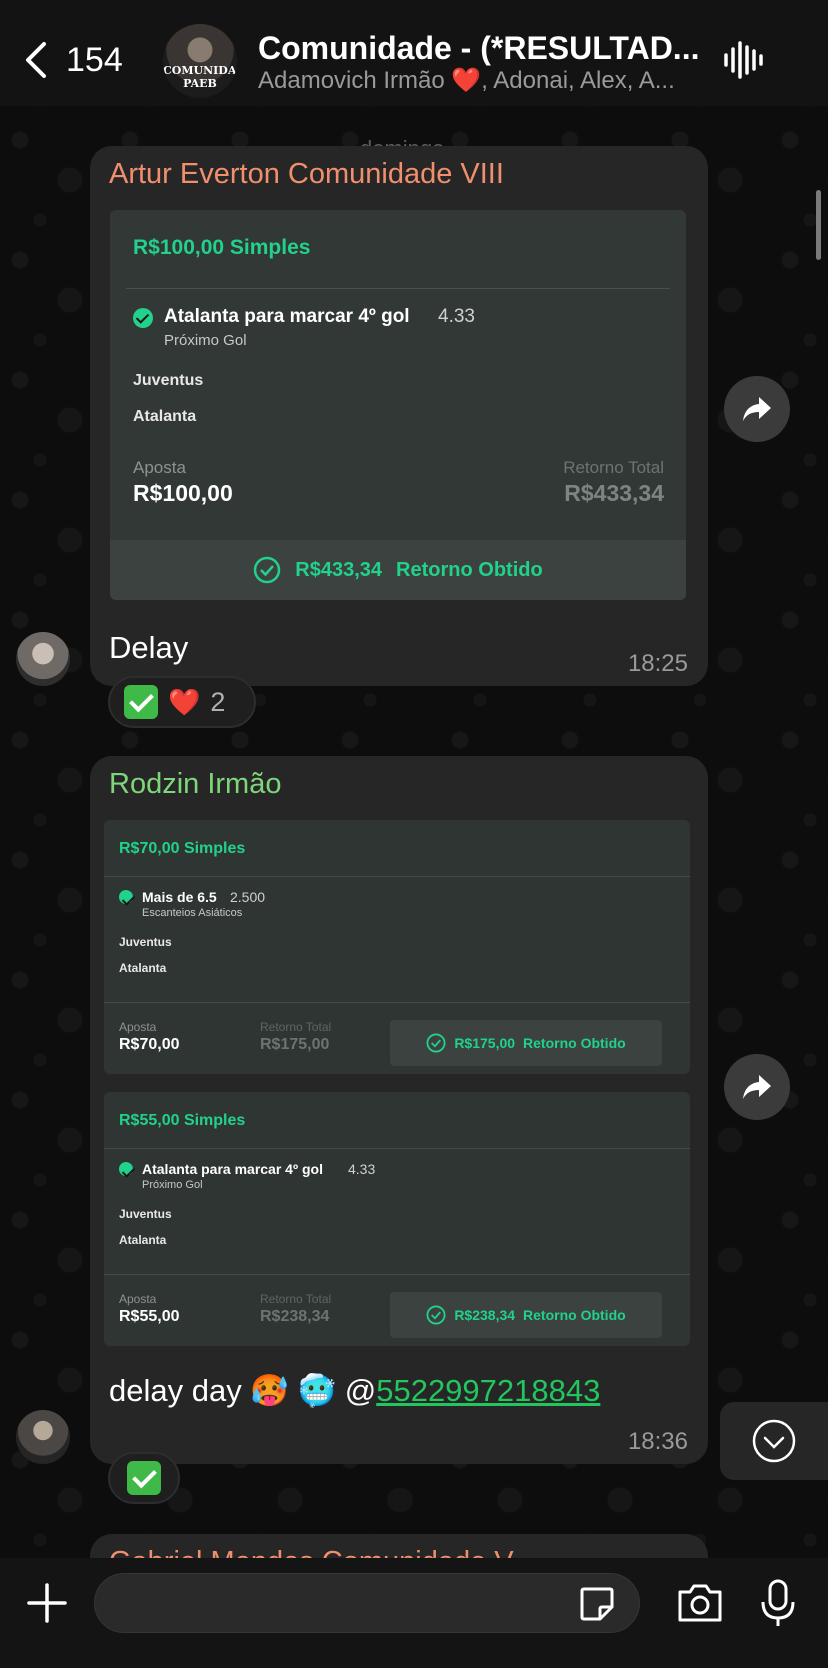 The image size is (828, 1668). Describe the element at coordinates (94, 59) in the screenshot. I see `unread-count: 154` at that location.